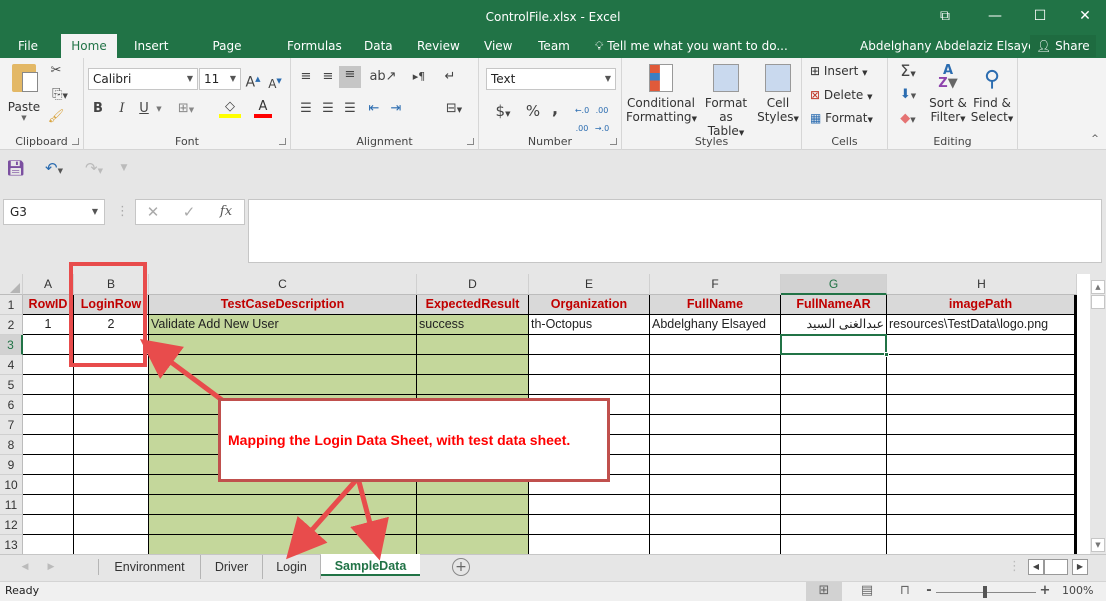  What do you see at coordinates (908, 119) in the screenshot?
I see `clear-icon: ◆▼` at bounding box center [908, 119].